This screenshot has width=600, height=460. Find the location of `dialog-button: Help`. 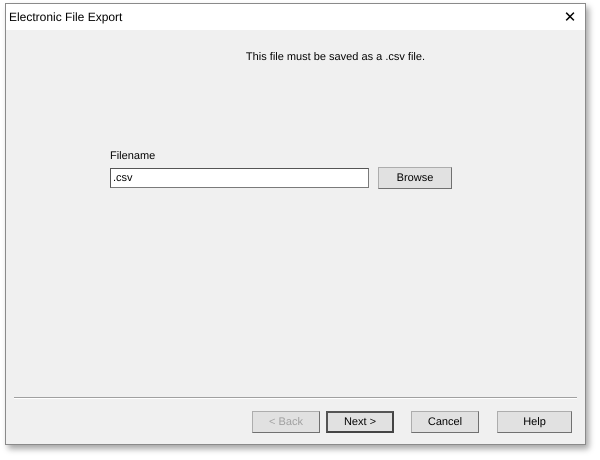

dialog-button: Help is located at coordinates (534, 422).